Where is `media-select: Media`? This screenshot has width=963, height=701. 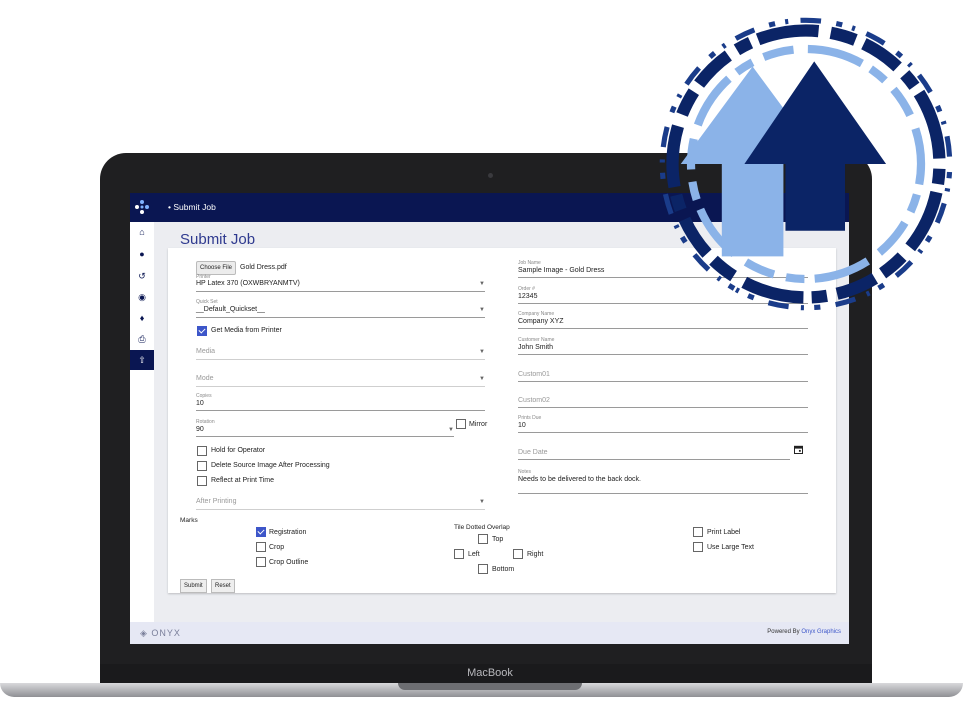
media-select: Media is located at coordinates (205, 351).